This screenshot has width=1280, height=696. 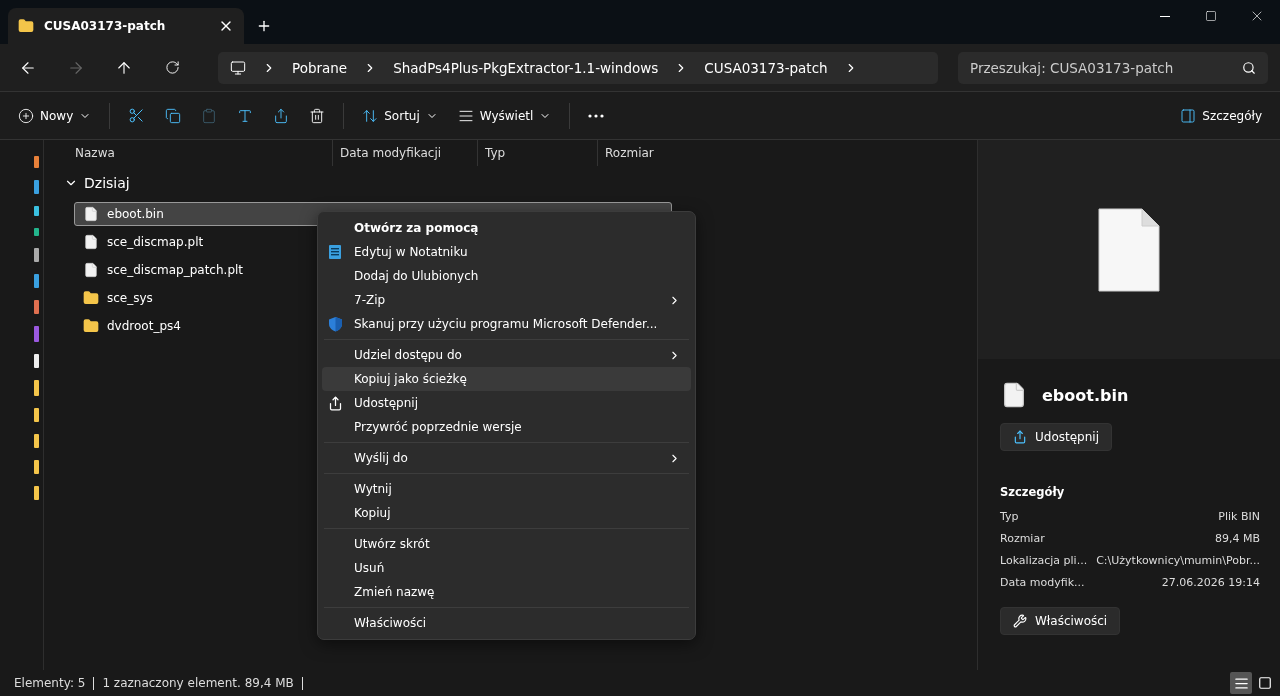 I want to click on property-value: Plik BIN, so click(x=1239, y=516).